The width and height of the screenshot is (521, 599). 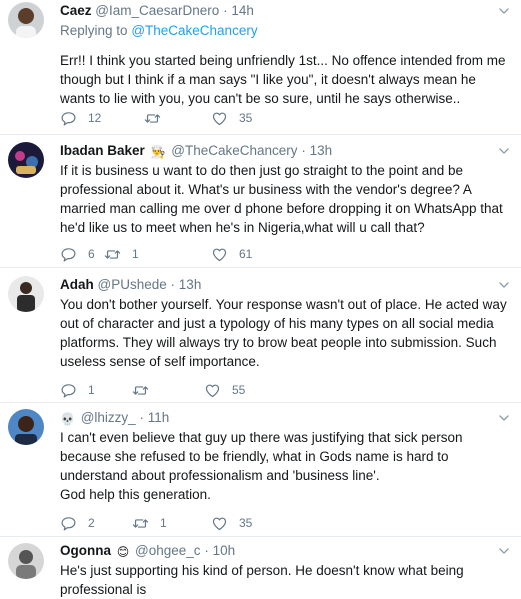 I want to click on reply-count: 6, so click(x=91, y=254).